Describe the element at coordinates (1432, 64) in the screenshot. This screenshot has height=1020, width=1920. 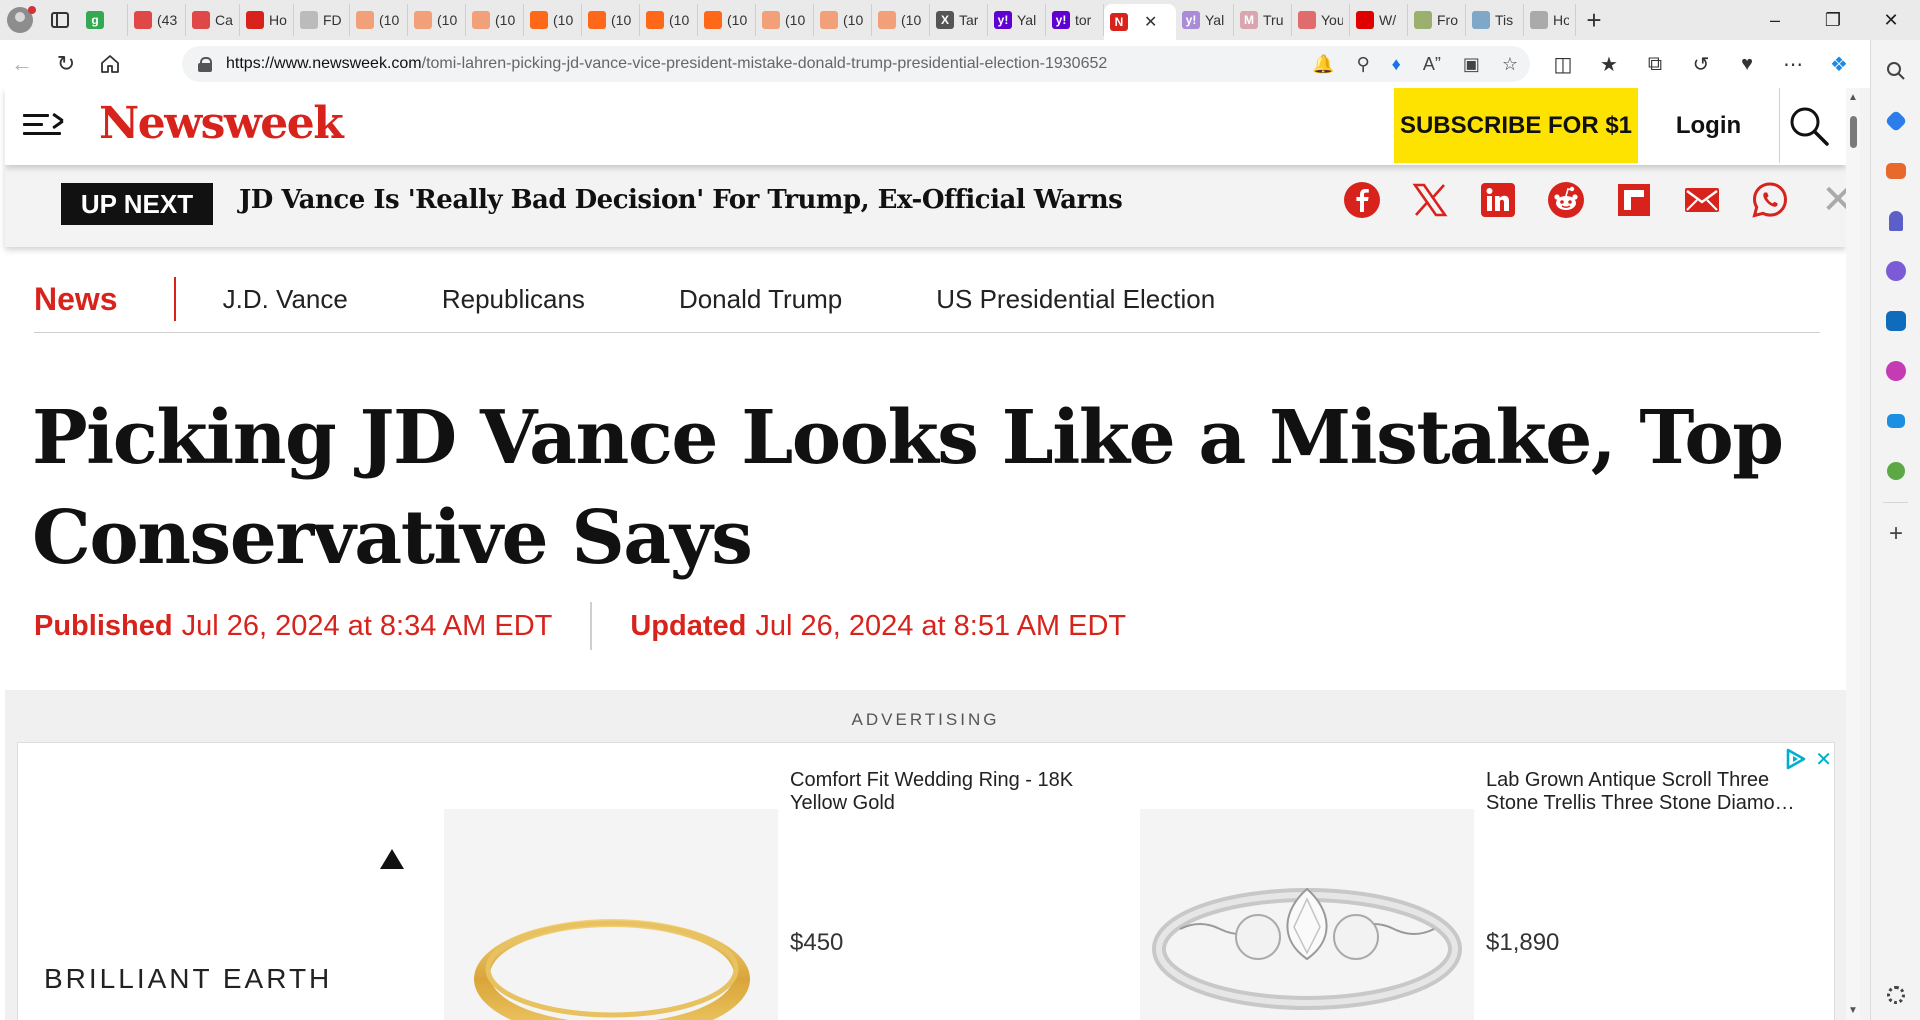
I see `read-aloud-icon: A”` at that location.